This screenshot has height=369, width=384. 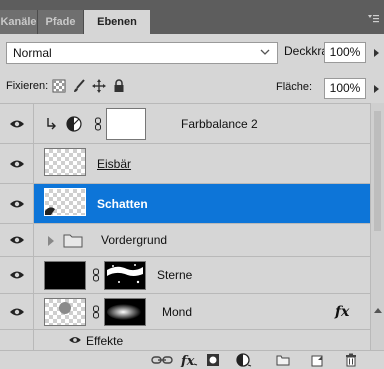 What do you see at coordinates (174, 275) in the screenshot?
I see `layer-name: Sterne` at bounding box center [174, 275].